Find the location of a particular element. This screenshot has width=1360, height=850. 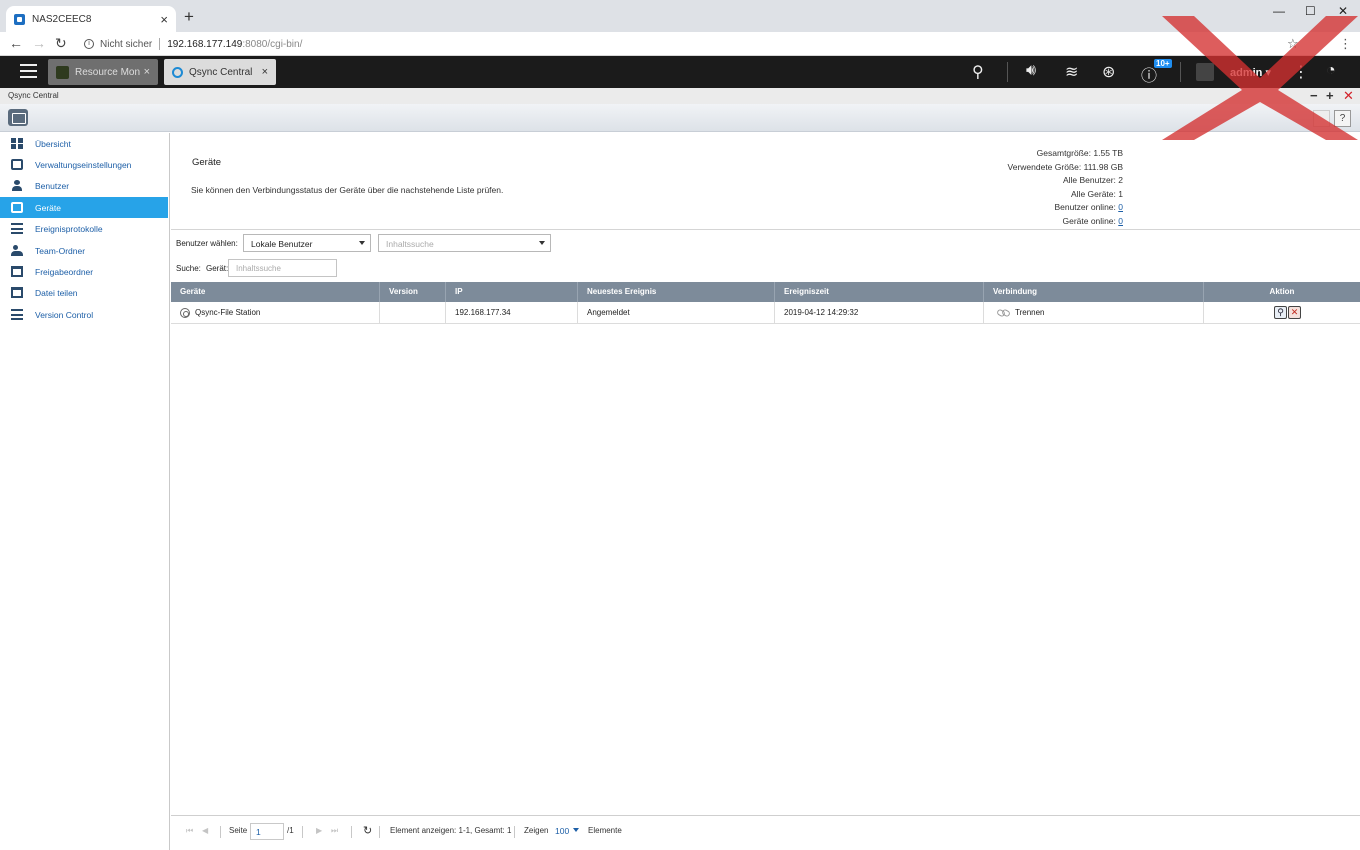

page-label: Seite is located at coordinates (238, 830).